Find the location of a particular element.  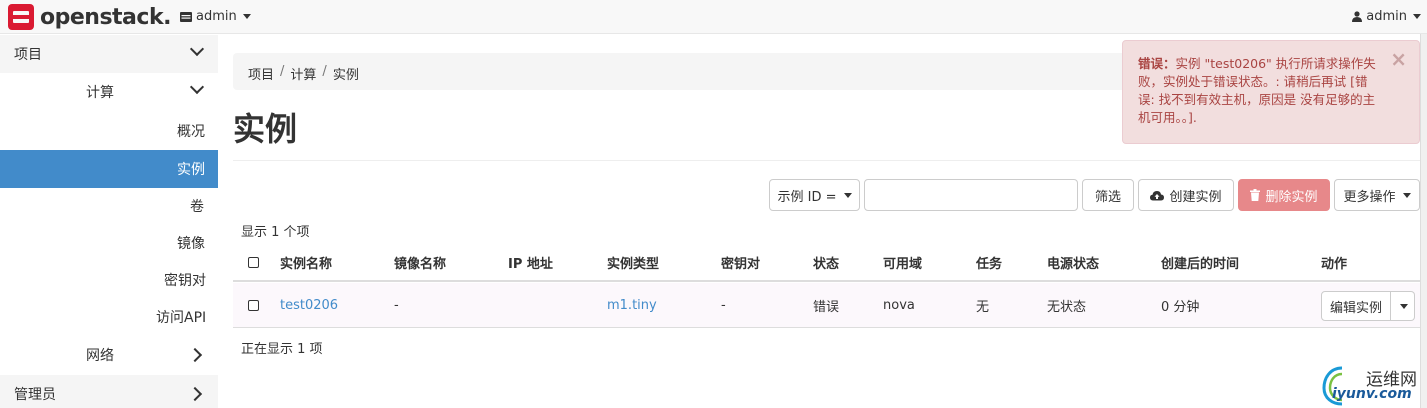

edit-instance-label: 编辑实例 is located at coordinates (1355, 308).